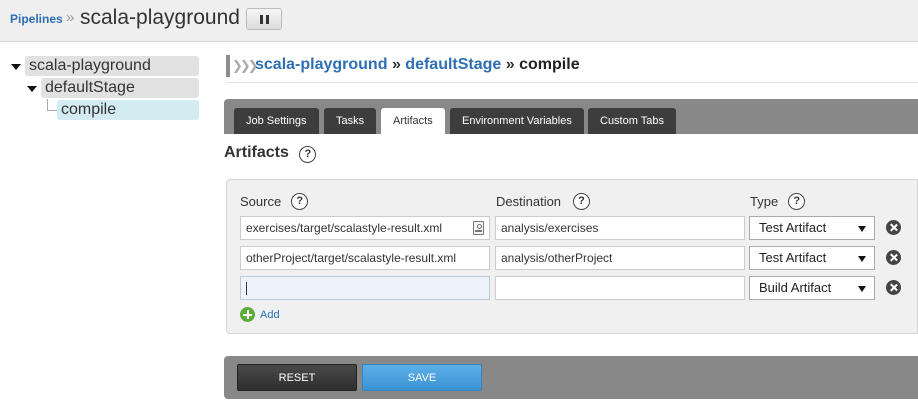  I want to click on artifact-source-input, so click(365, 288).